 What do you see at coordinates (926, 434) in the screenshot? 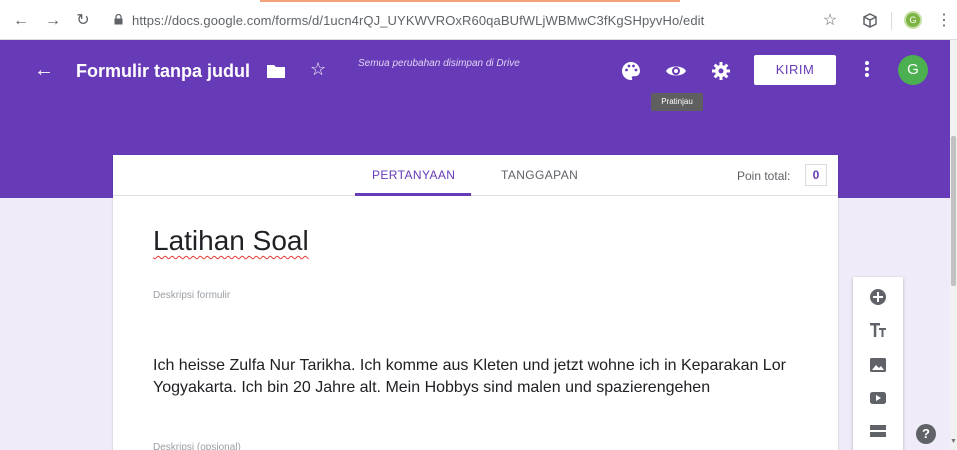
I see `help-icon: ?` at bounding box center [926, 434].